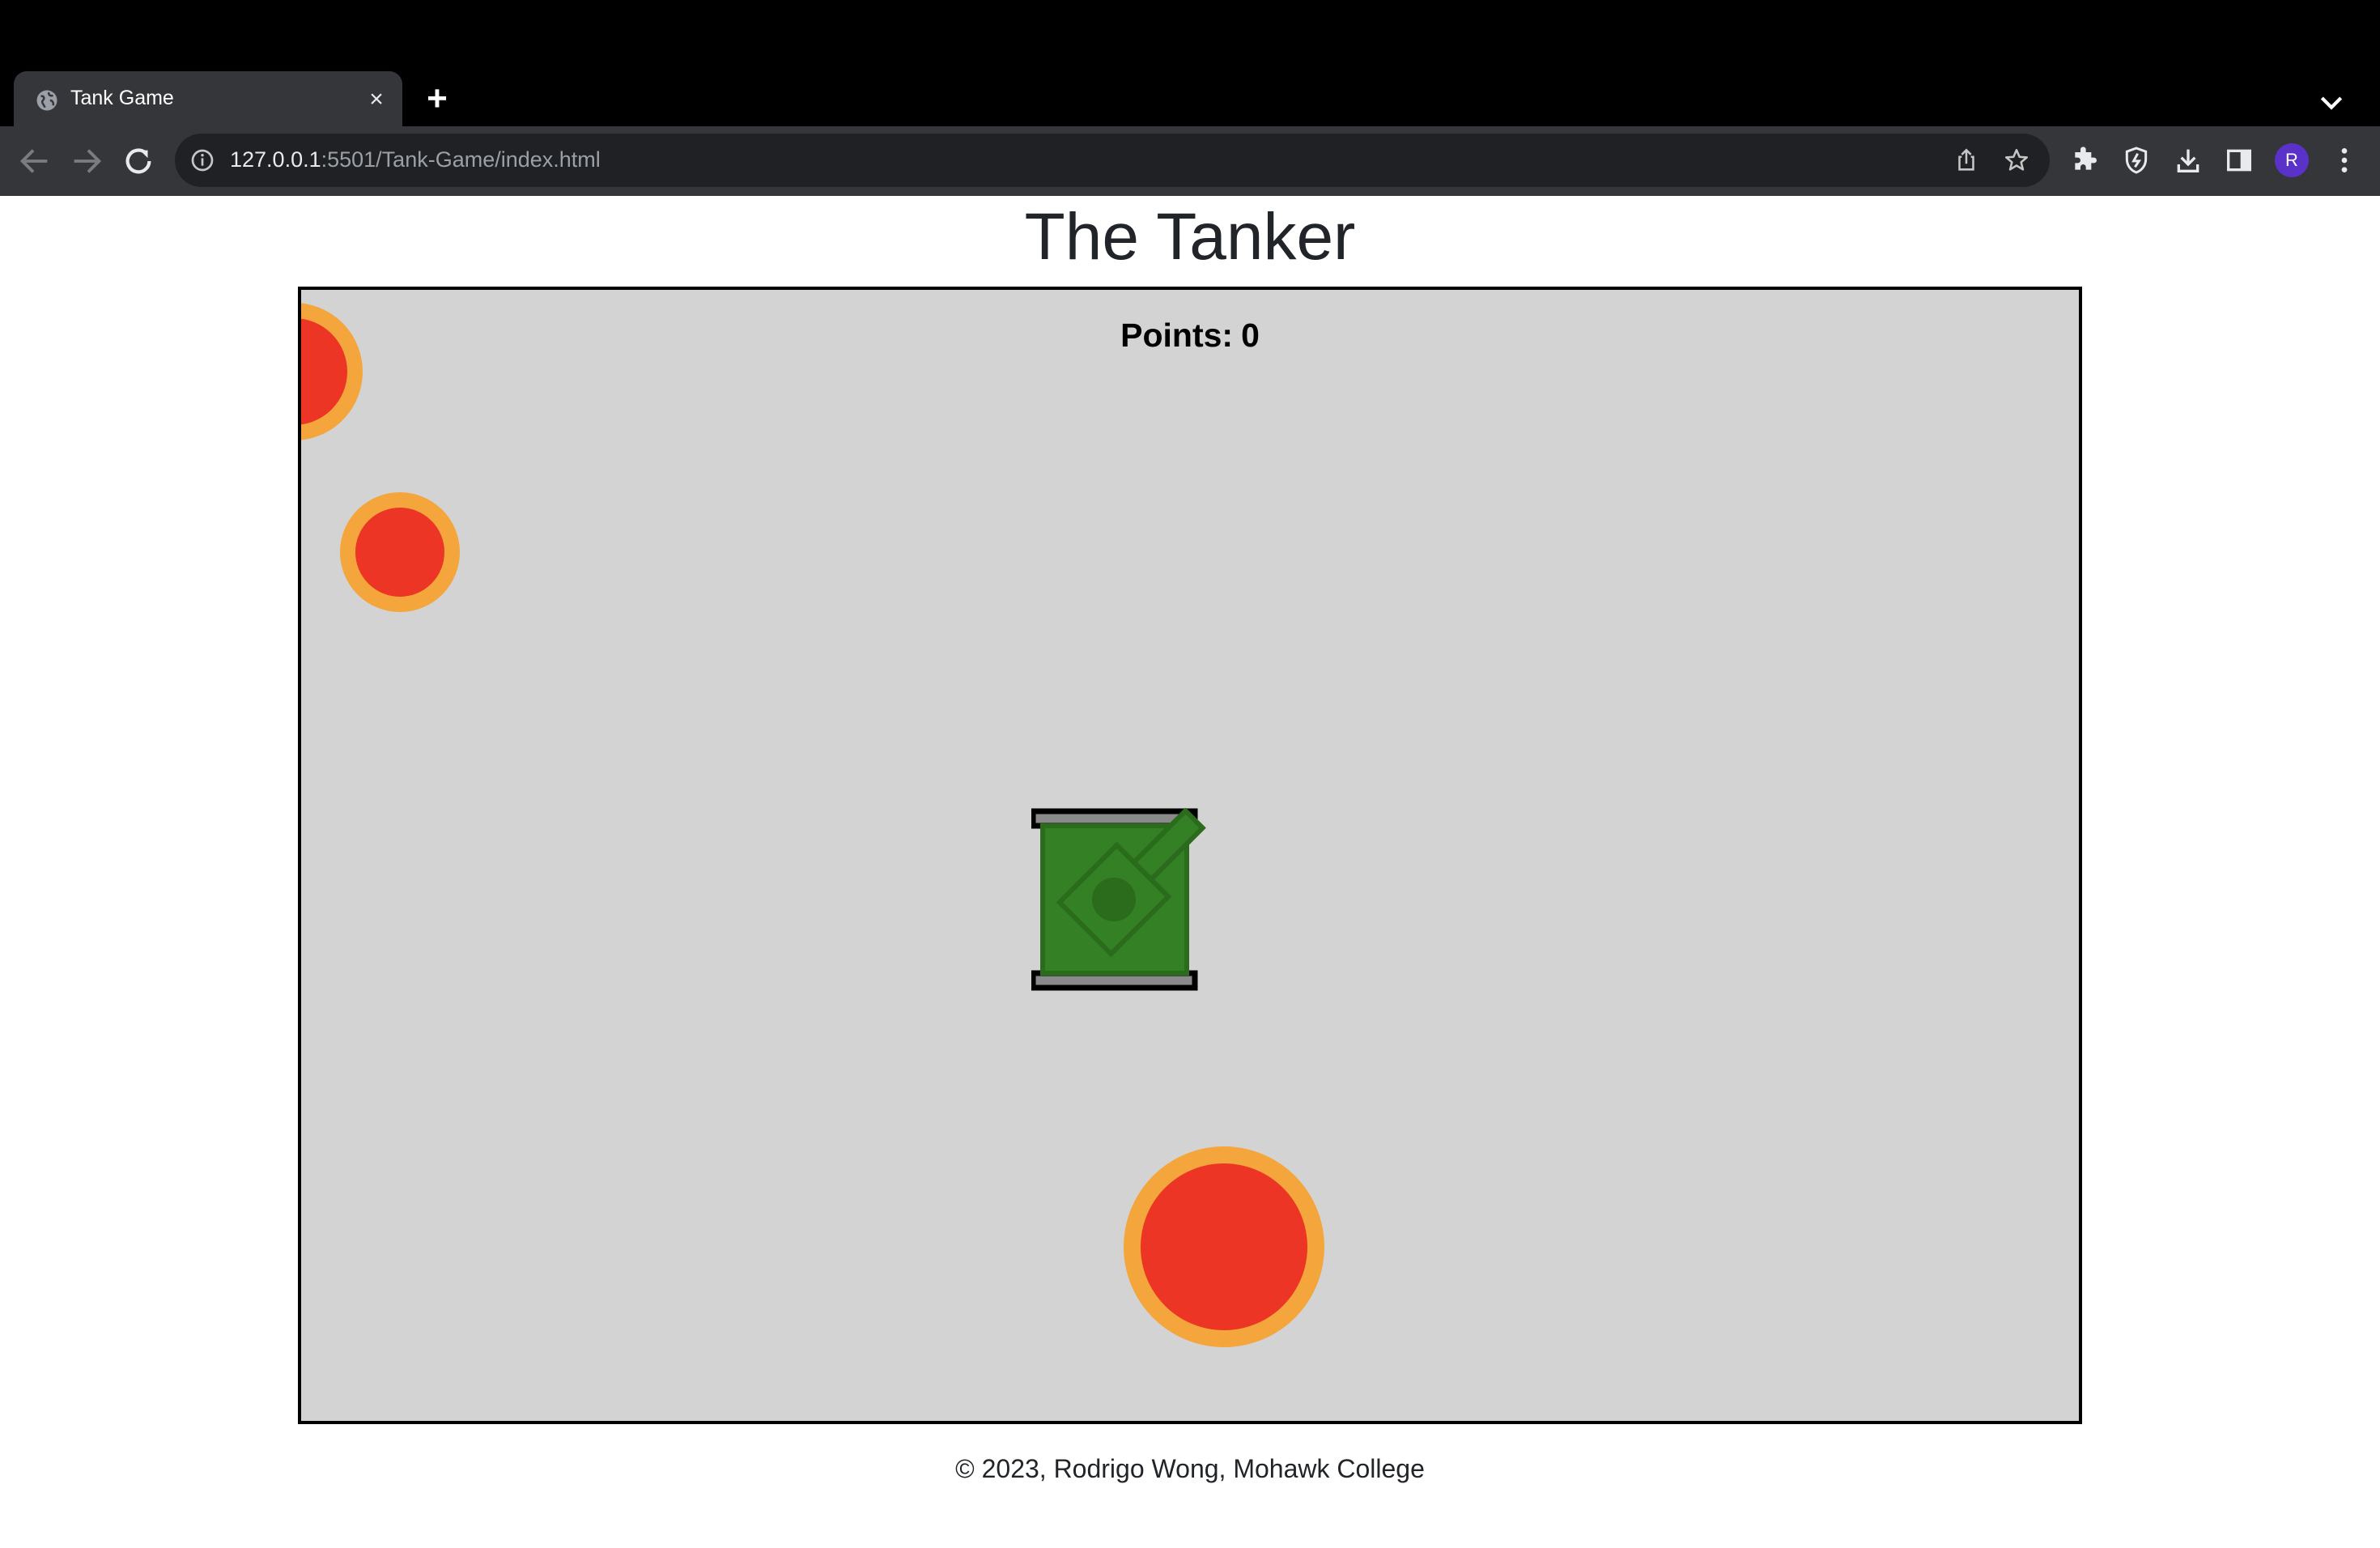  I want to click on url-path: :5501/Tank-Game/index.html, so click(461, 159).